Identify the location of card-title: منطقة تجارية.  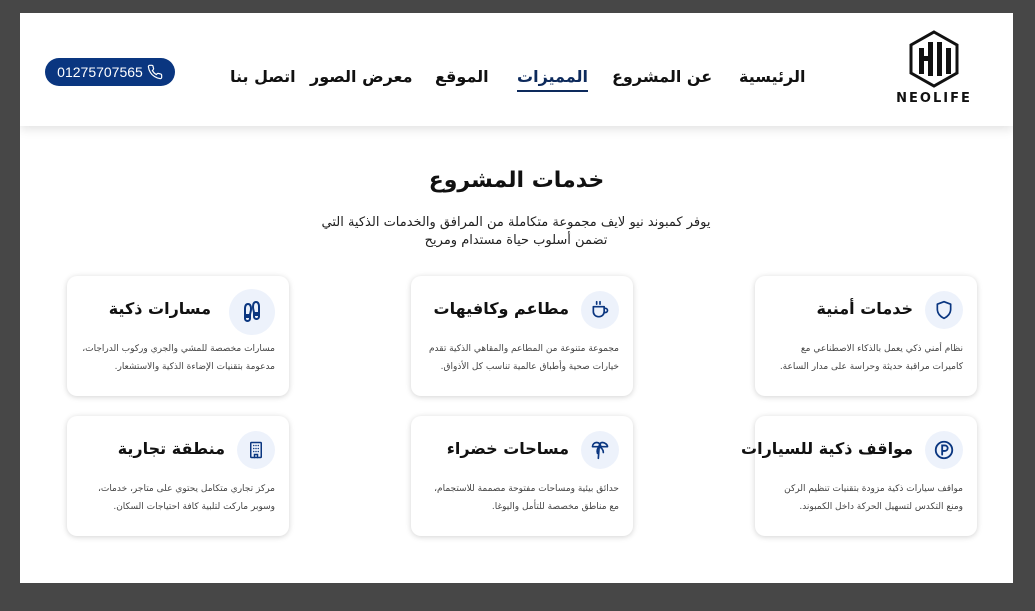
(171, 448).